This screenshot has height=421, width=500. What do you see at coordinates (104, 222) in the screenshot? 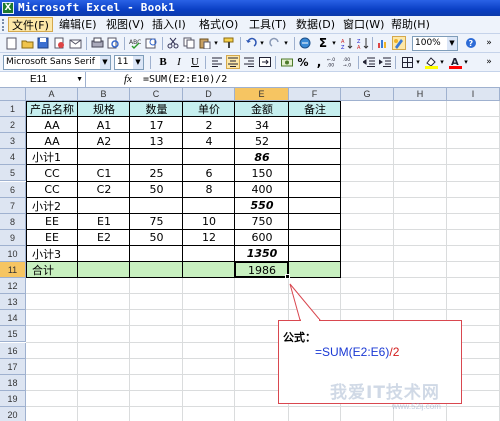
I see `cell-b8: E1` at bounding box center [104, 222].